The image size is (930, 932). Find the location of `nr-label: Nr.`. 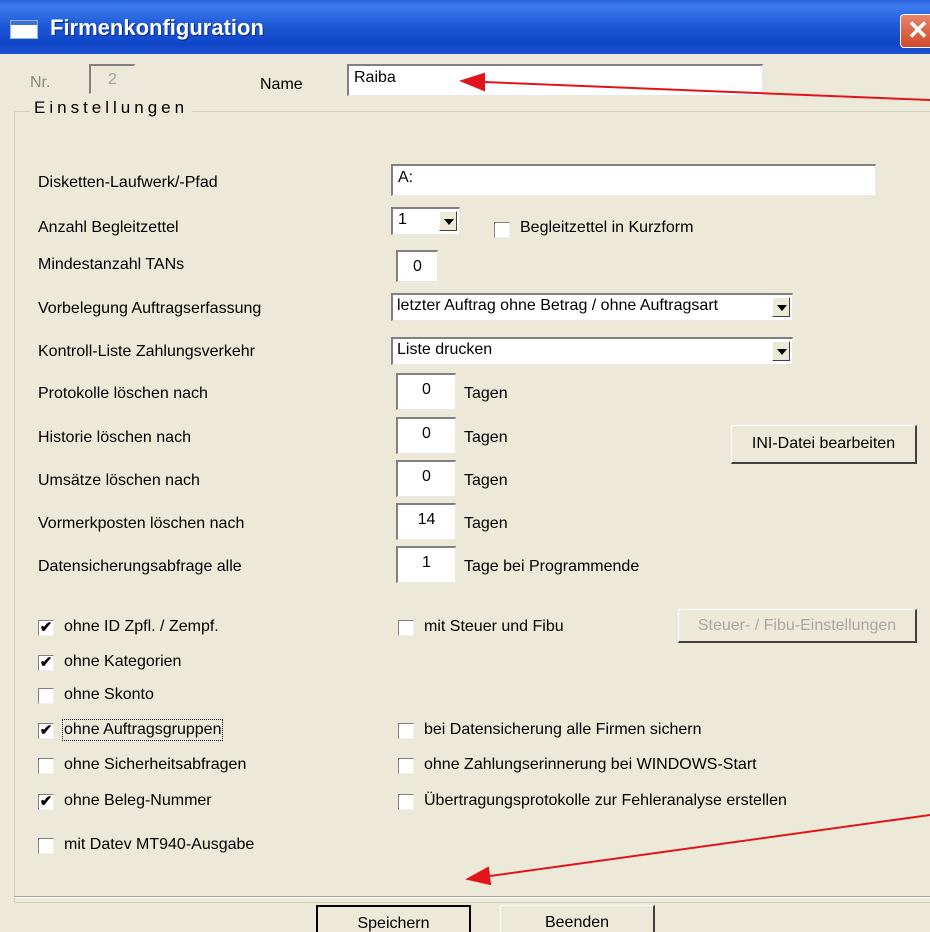

nr-label: Nr. is located at coordinates (40, 82).